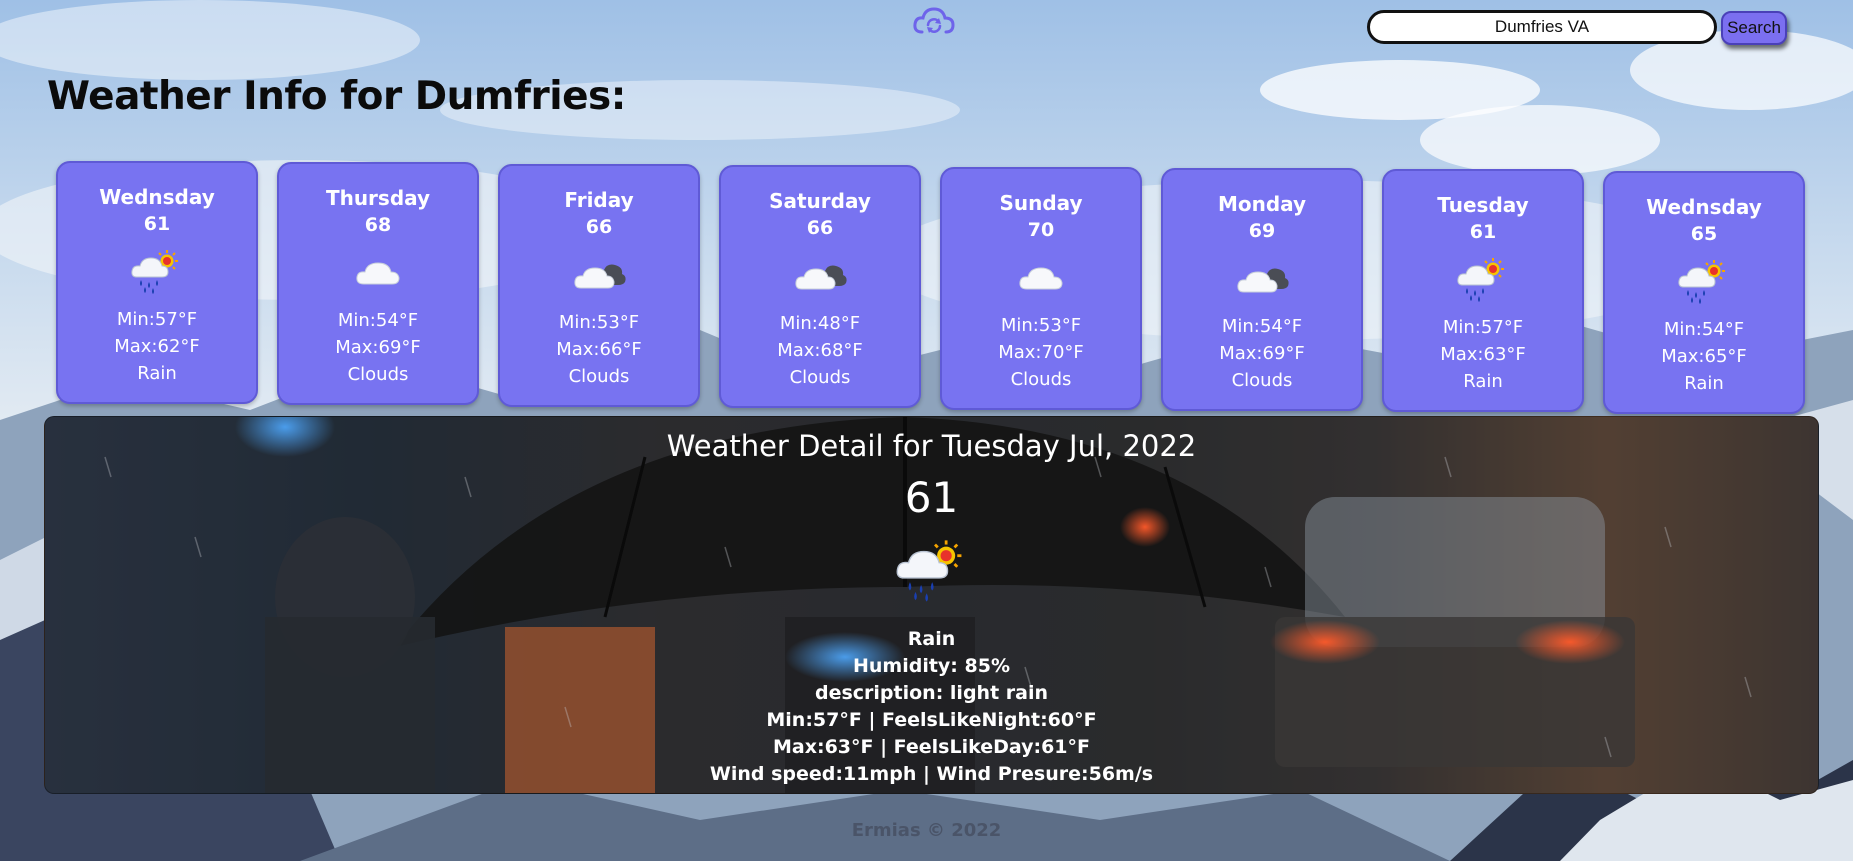  What do you see at coordinates (1041, 202) in the screenshot?
I see `forecast-day: Sunday` at bounding box center [1041, 202].